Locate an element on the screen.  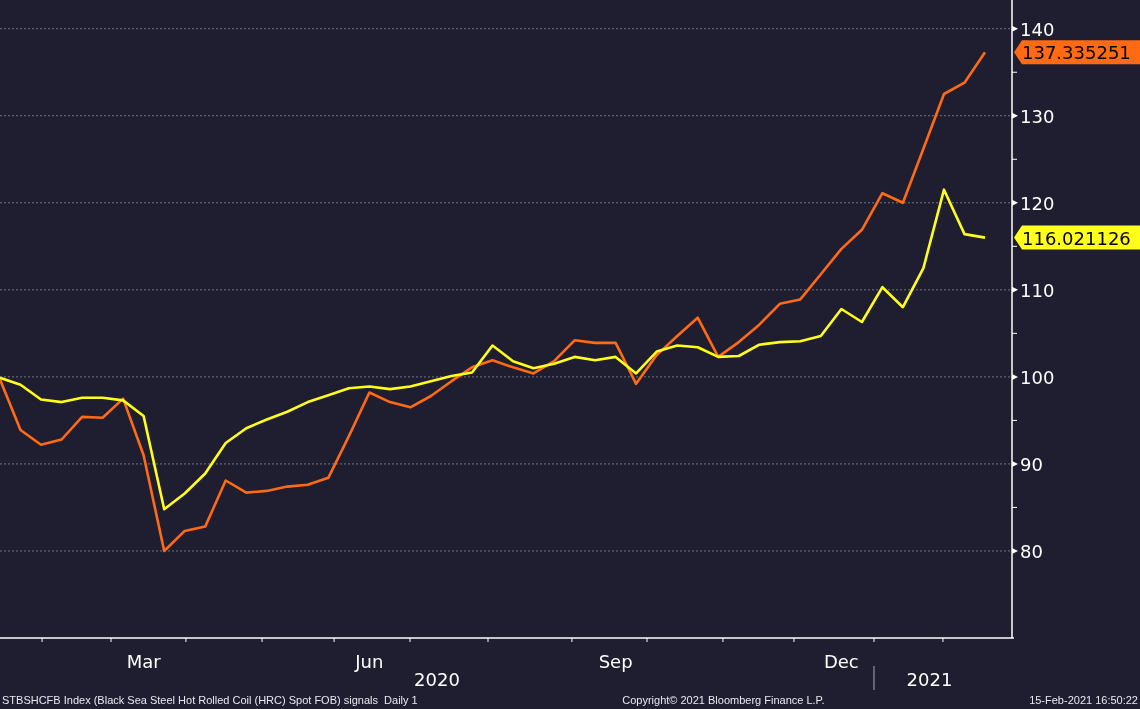
x-axis-label: Jun is located at coordinates (369, 661).